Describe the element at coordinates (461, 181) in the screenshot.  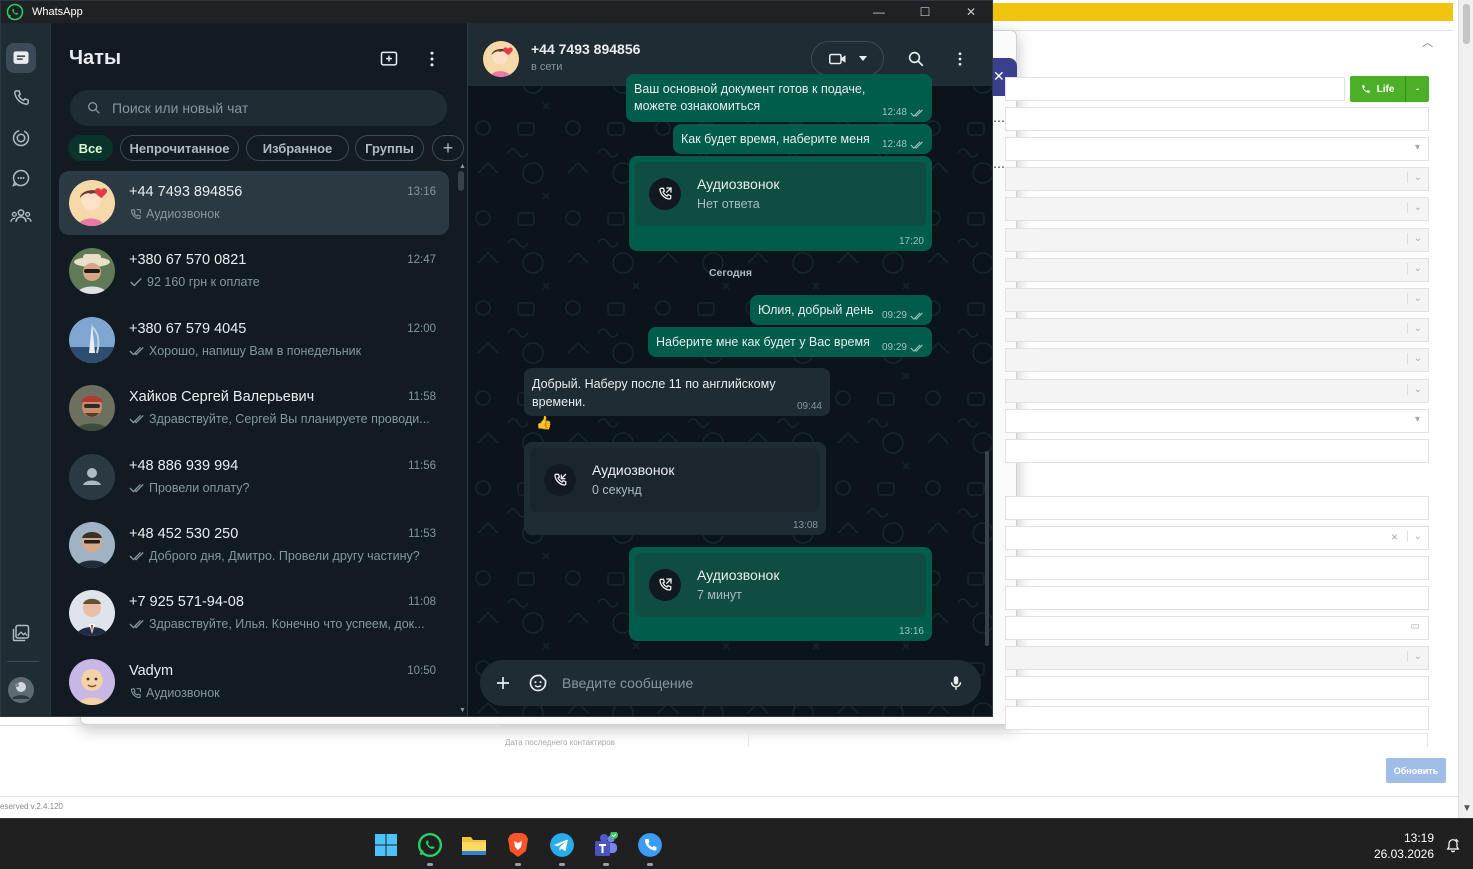
I see `chat-list-scrollbar` at that location.